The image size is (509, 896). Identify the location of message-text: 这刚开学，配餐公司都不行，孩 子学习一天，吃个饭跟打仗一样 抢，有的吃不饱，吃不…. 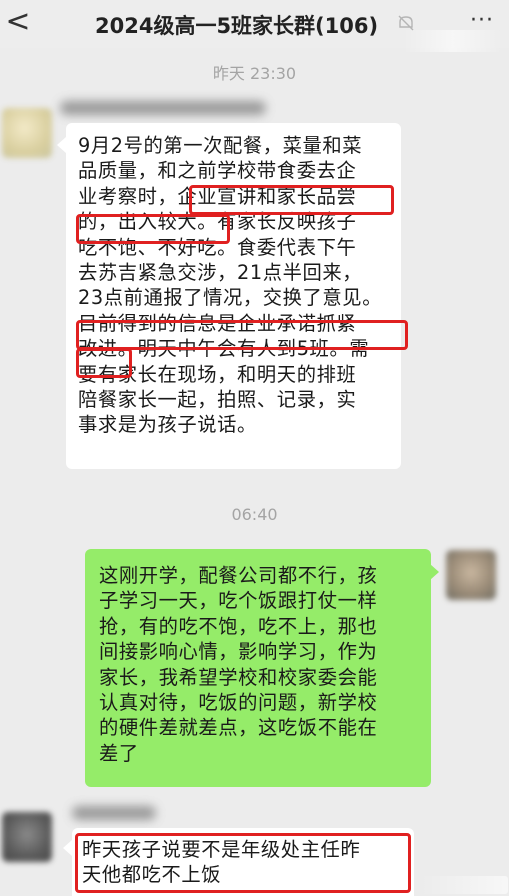
(238, 664).